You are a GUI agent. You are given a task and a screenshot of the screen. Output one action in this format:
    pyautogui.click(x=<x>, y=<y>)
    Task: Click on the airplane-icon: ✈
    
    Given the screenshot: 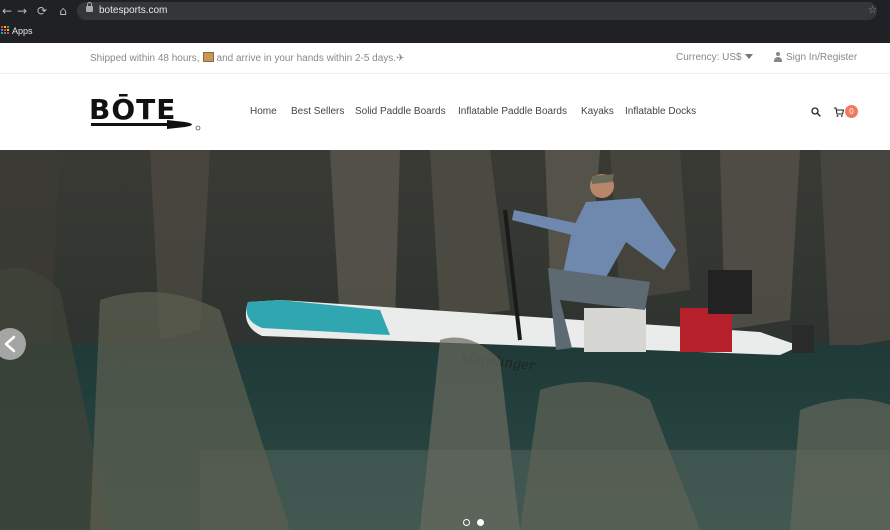 What is the action you would take?
    pyautogui.click(x=400, y=58)
    